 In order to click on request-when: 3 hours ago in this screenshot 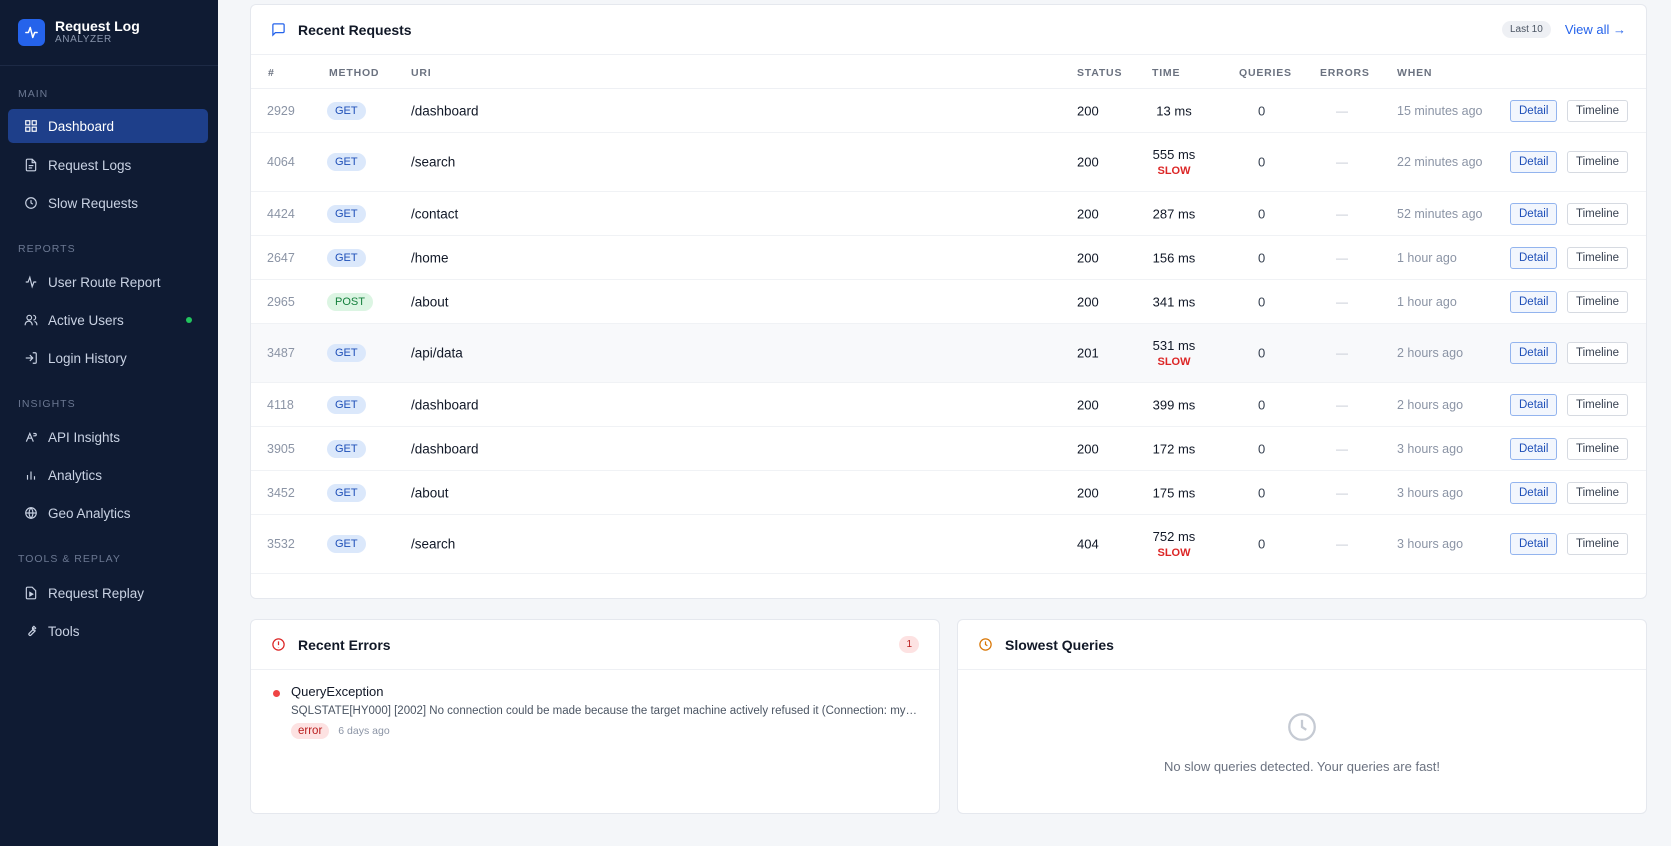, I will do `click(1430, 492)`.